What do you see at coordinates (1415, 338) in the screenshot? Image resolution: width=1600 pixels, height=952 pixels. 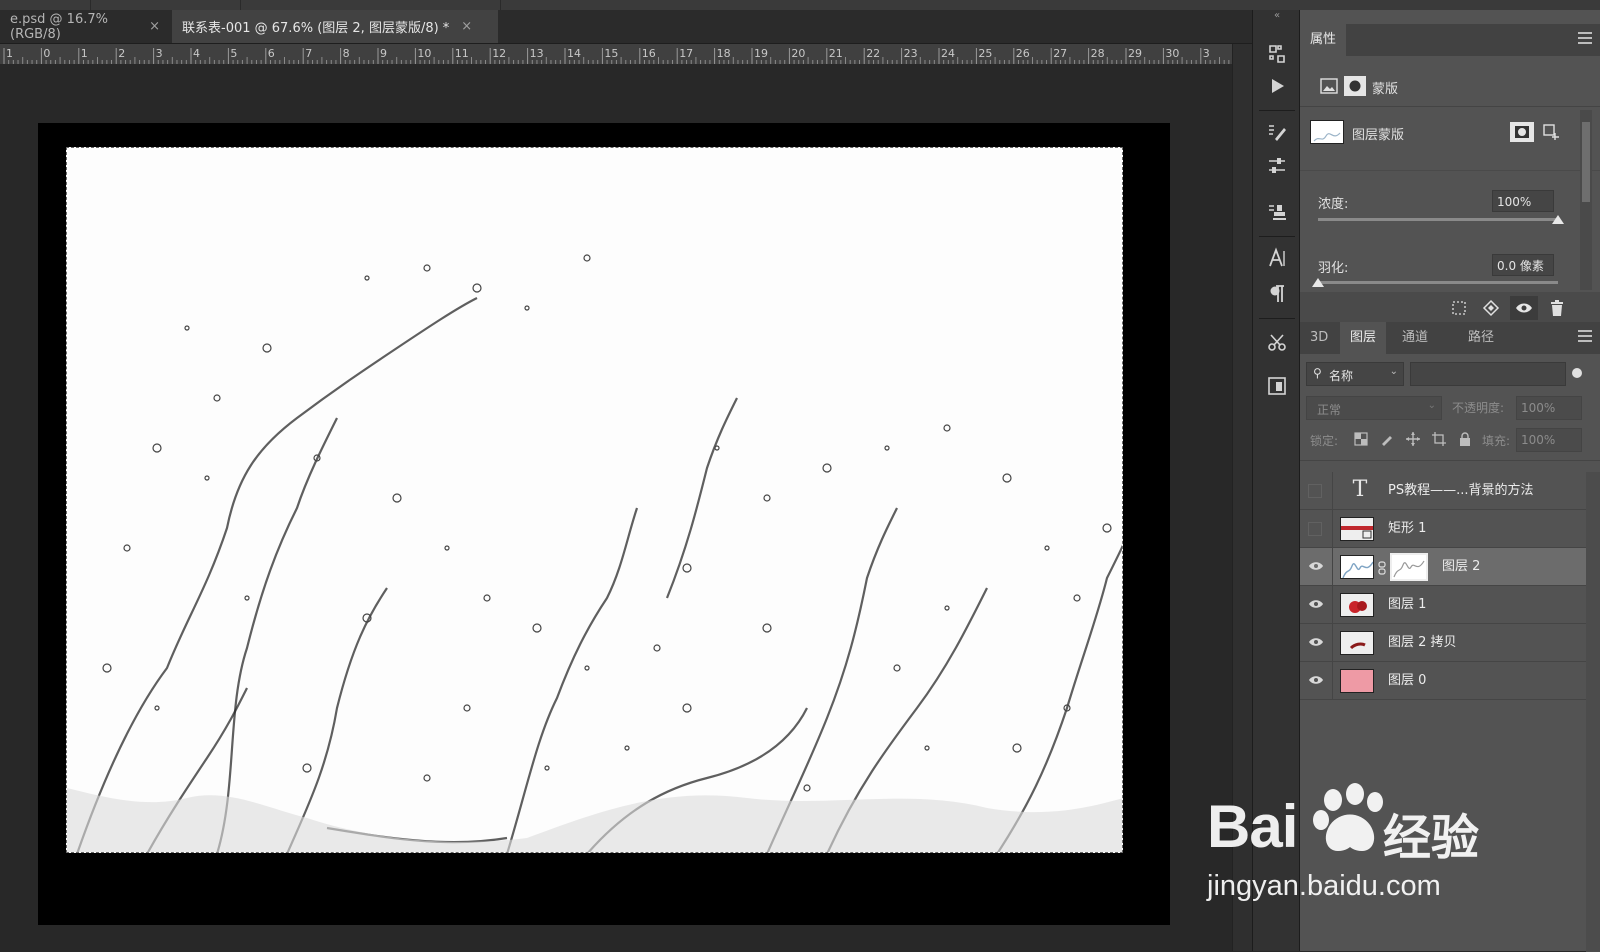 I see `tab-channels: 通道` at bounding box center [1415, 338].